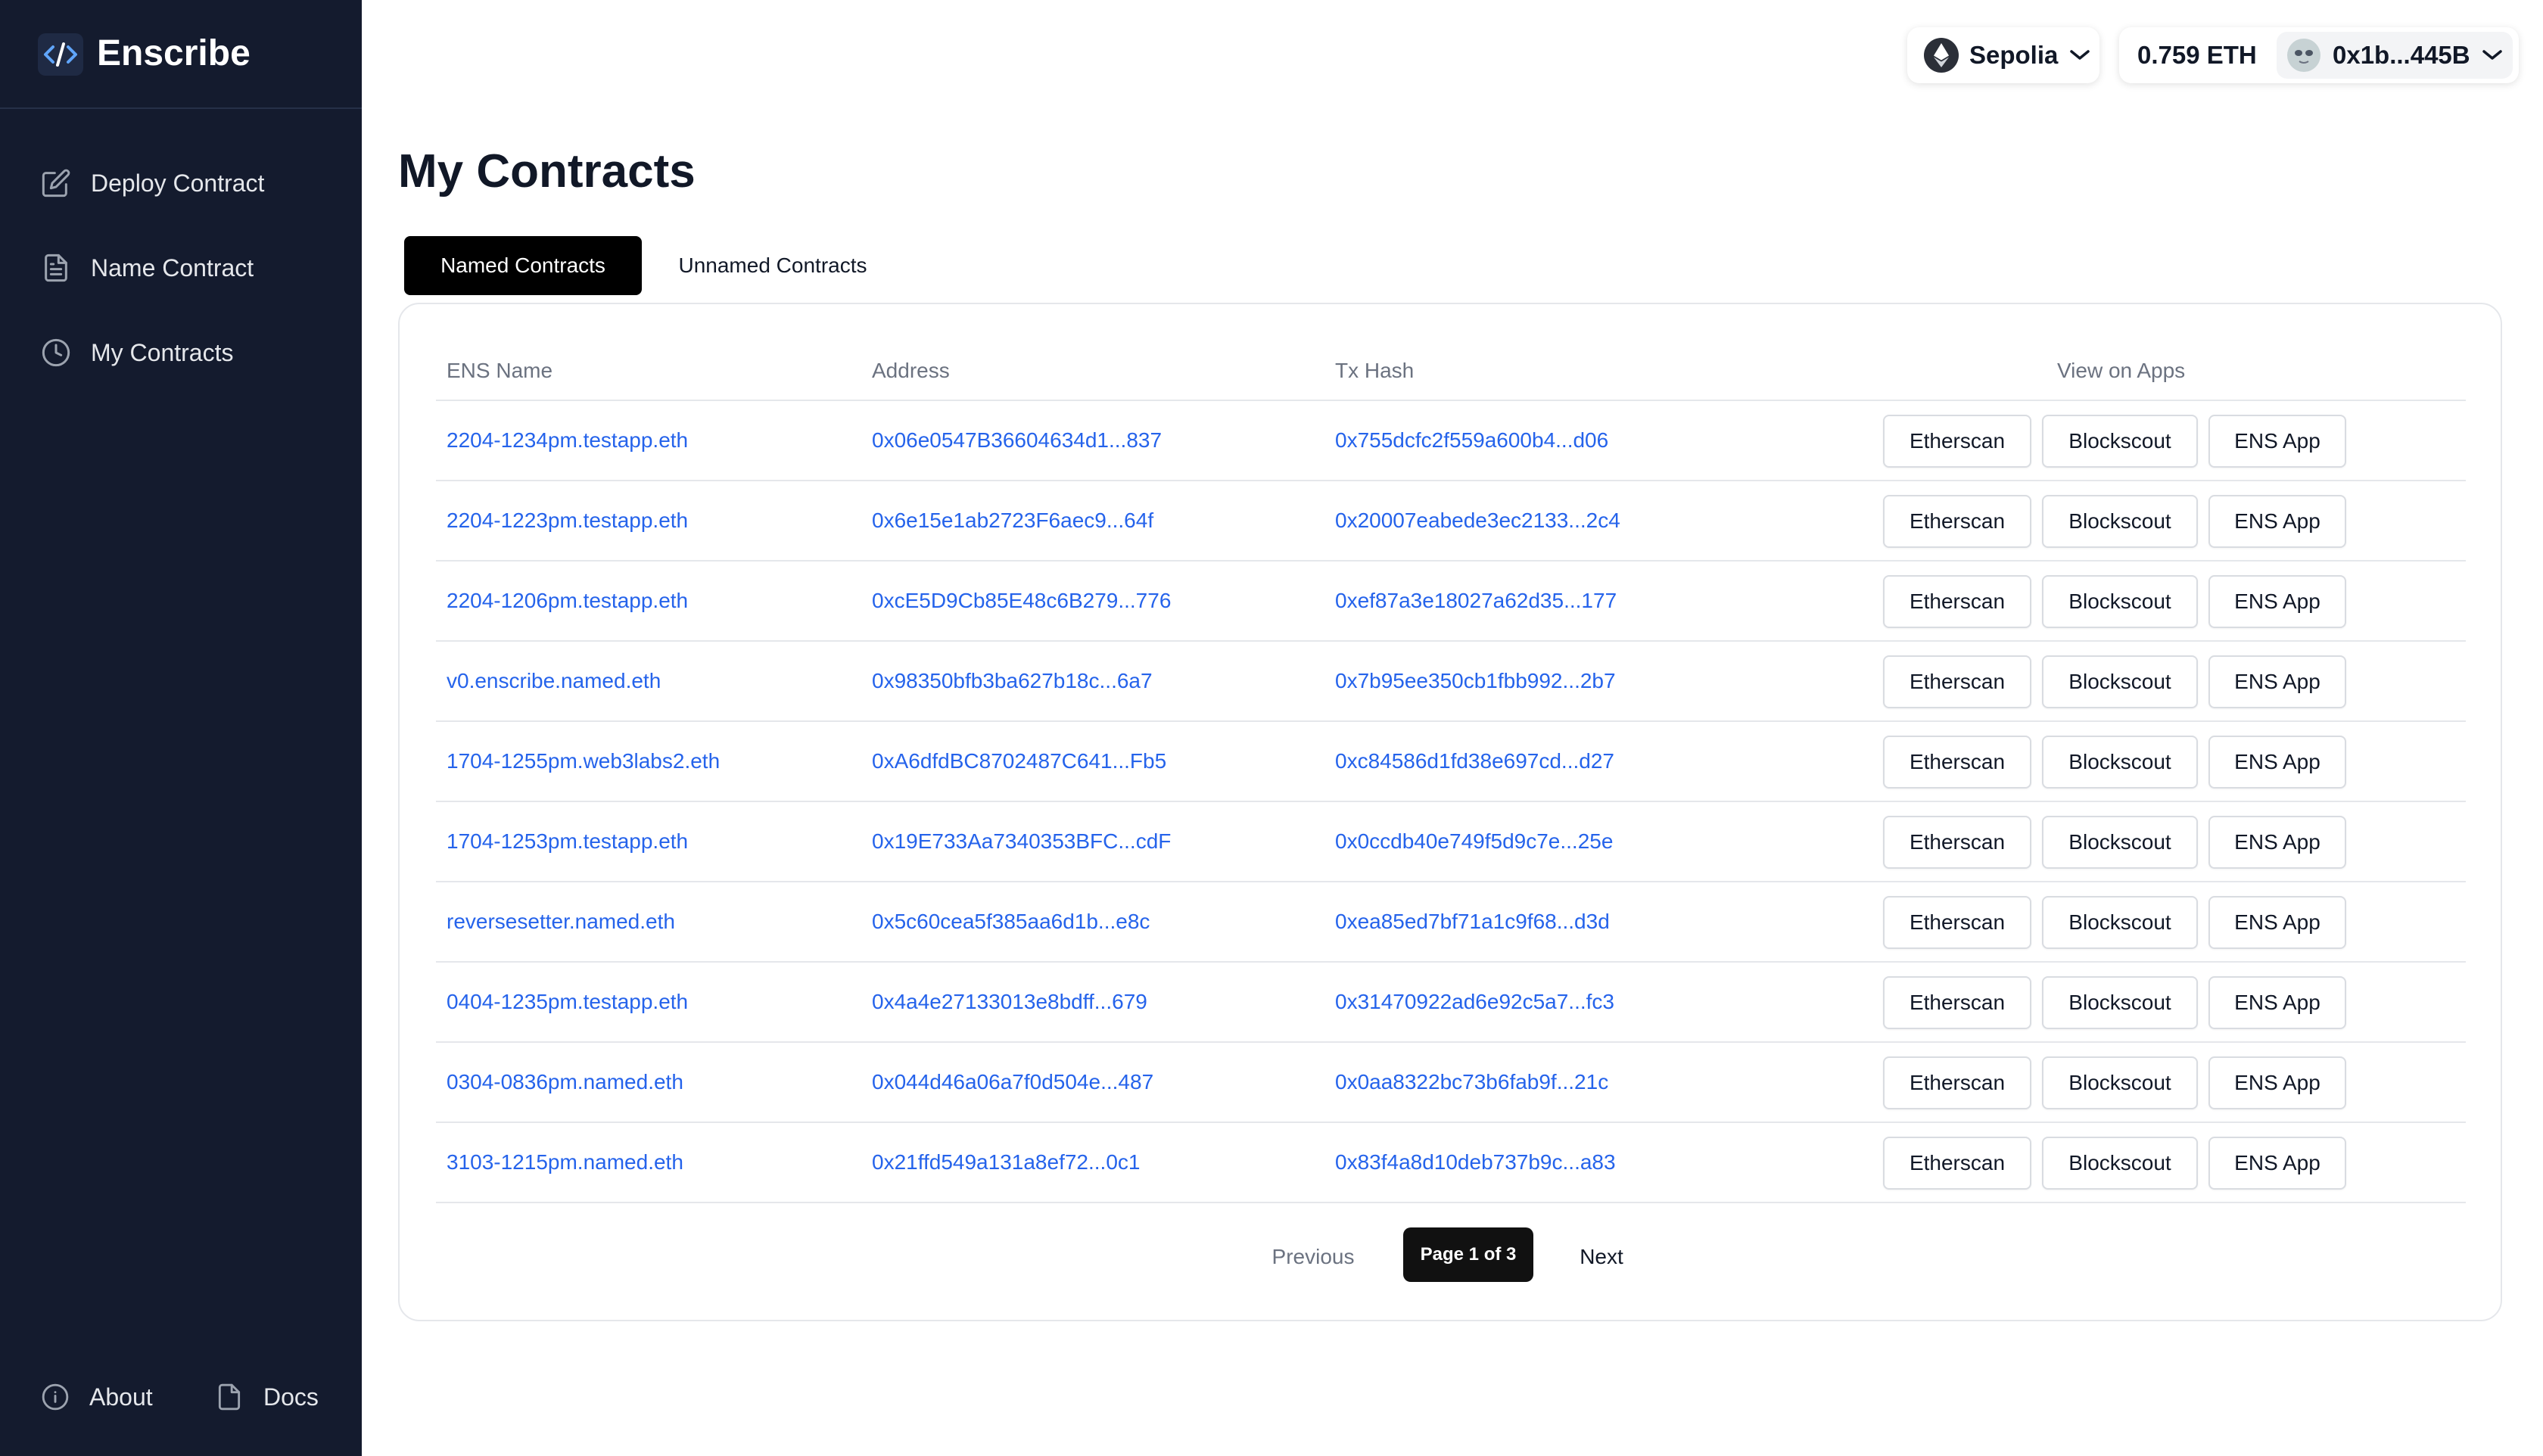 Image resolution: width=2543 pixels, height=1456 pixels. What do you see at coordinates (1468, 1254) in the screenshot?
I see `page-indicator: Page 1 of 3` at bounding box center [1468, 1254].